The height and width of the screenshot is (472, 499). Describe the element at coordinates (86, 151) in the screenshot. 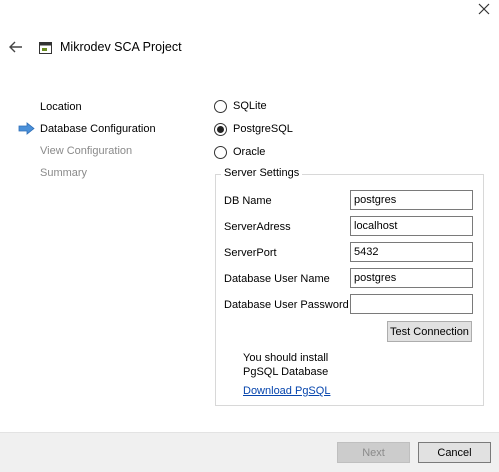

I see `step-view-configuration: View Configuration` at that location.